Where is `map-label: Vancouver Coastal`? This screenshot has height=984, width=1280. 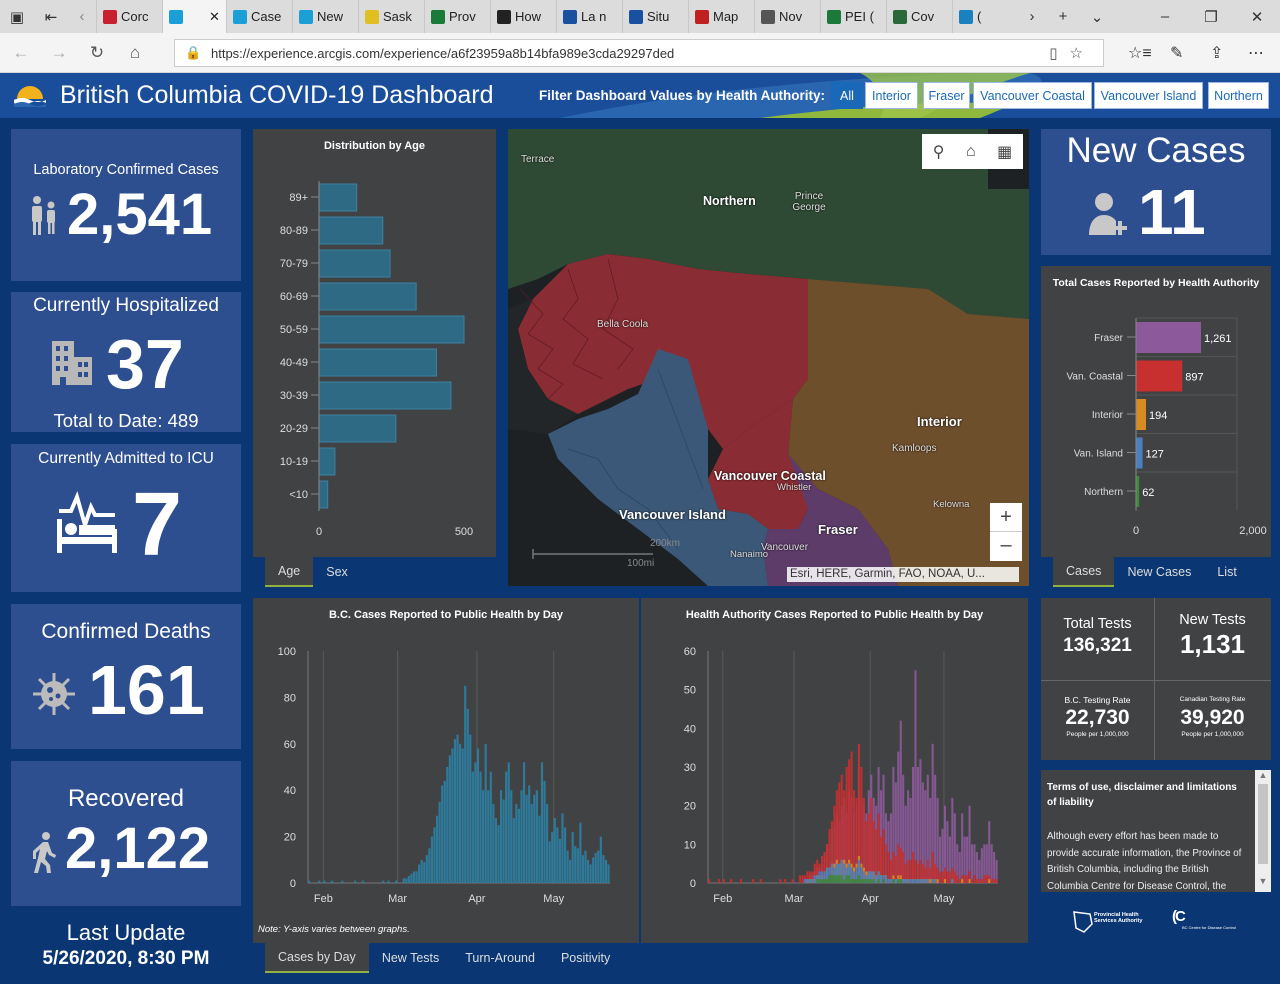
map-label: Vancouver Coastal is located at coordinates (770, 476).